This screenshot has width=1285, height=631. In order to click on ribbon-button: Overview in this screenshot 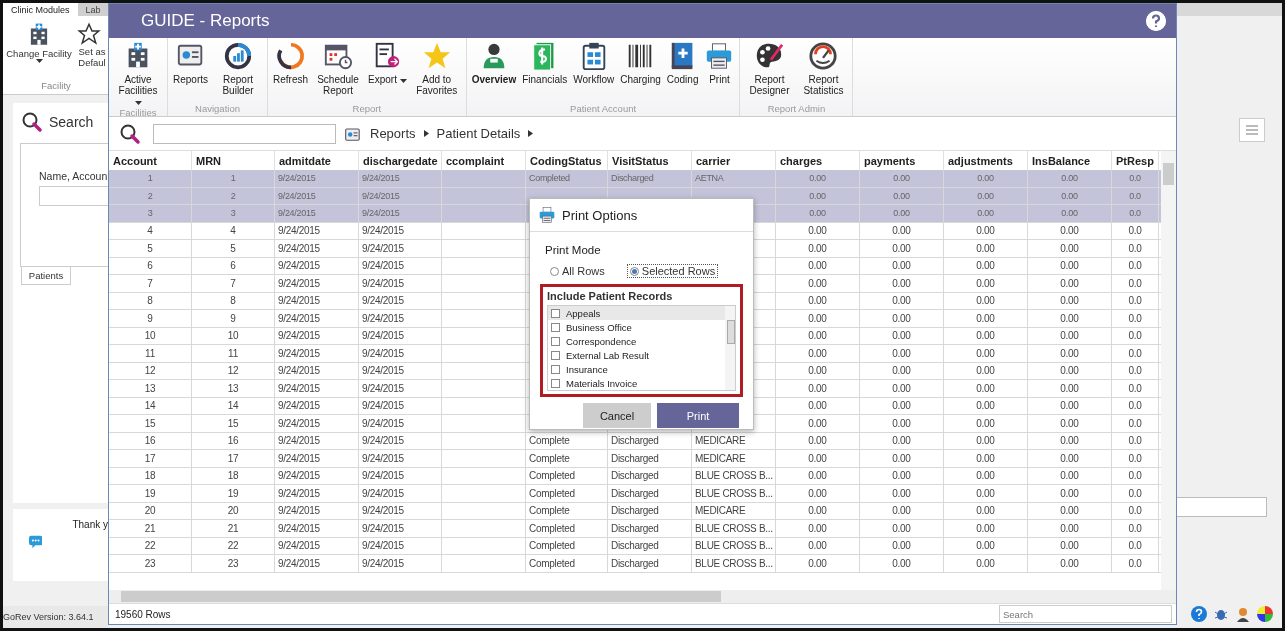, I will do `click(494, 72)`.